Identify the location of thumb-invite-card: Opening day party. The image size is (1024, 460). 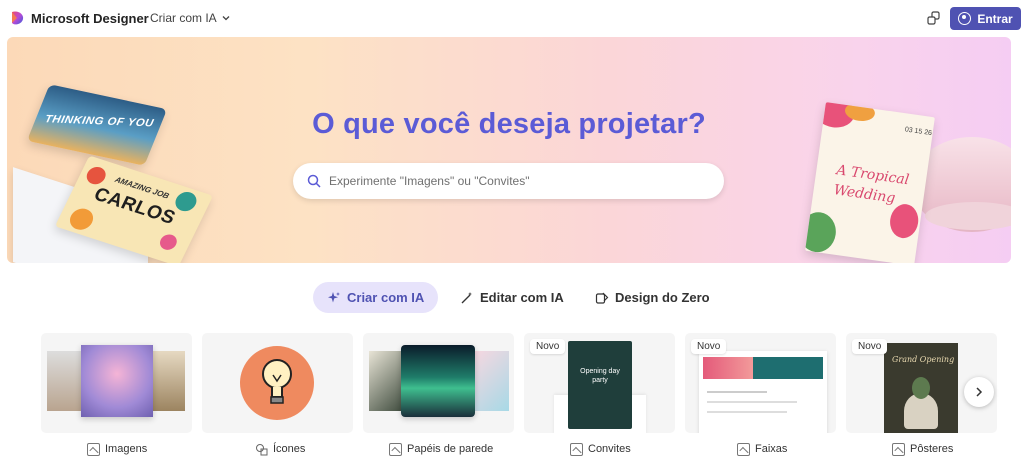
(600, 385).